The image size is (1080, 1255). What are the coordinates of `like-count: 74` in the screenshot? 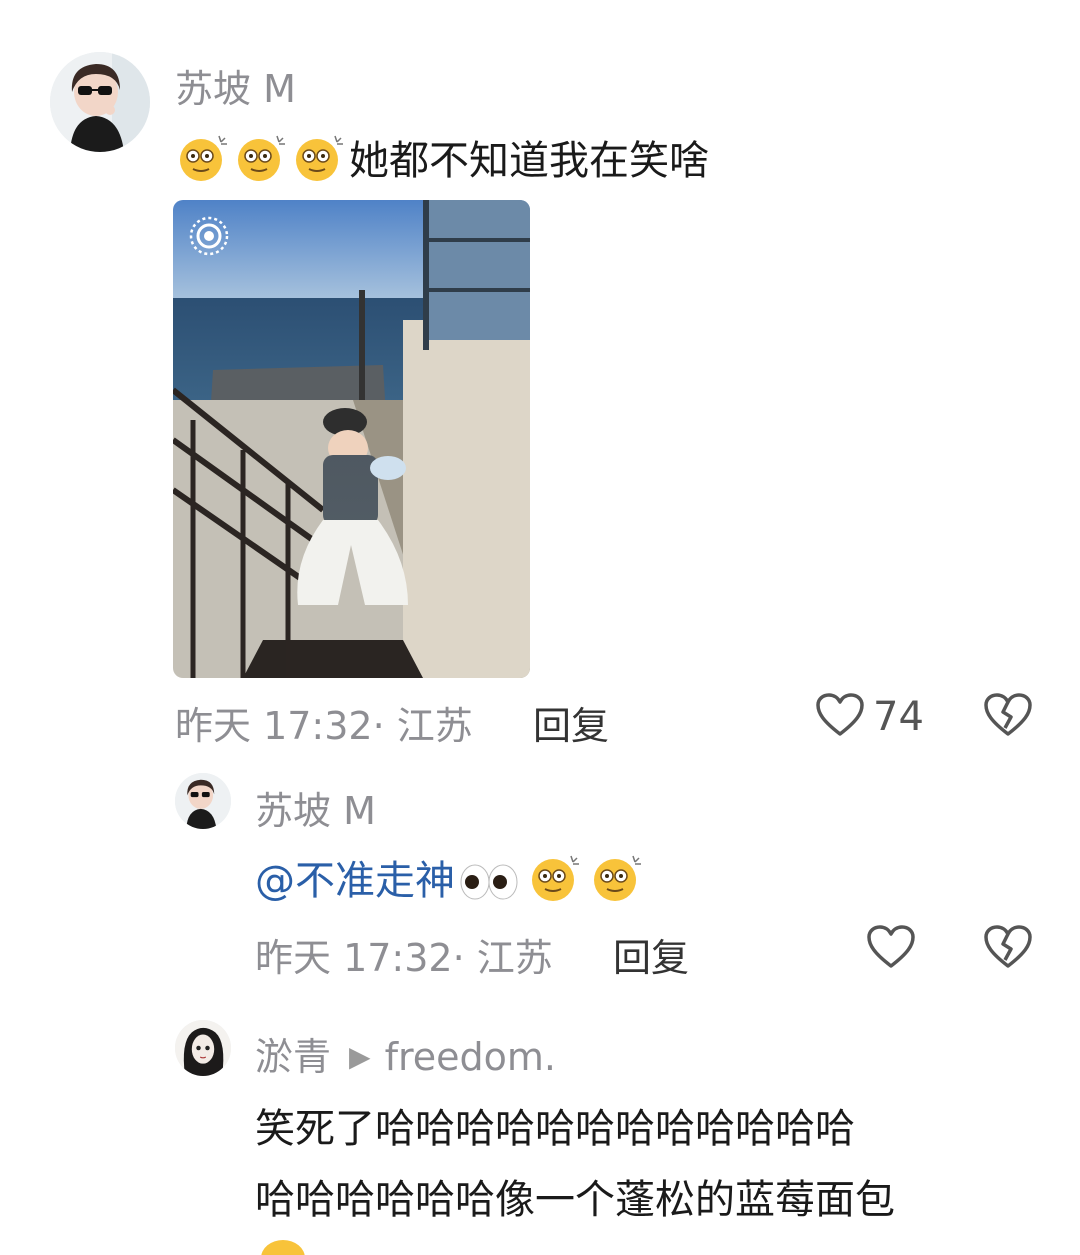 It's located at (898, 717).